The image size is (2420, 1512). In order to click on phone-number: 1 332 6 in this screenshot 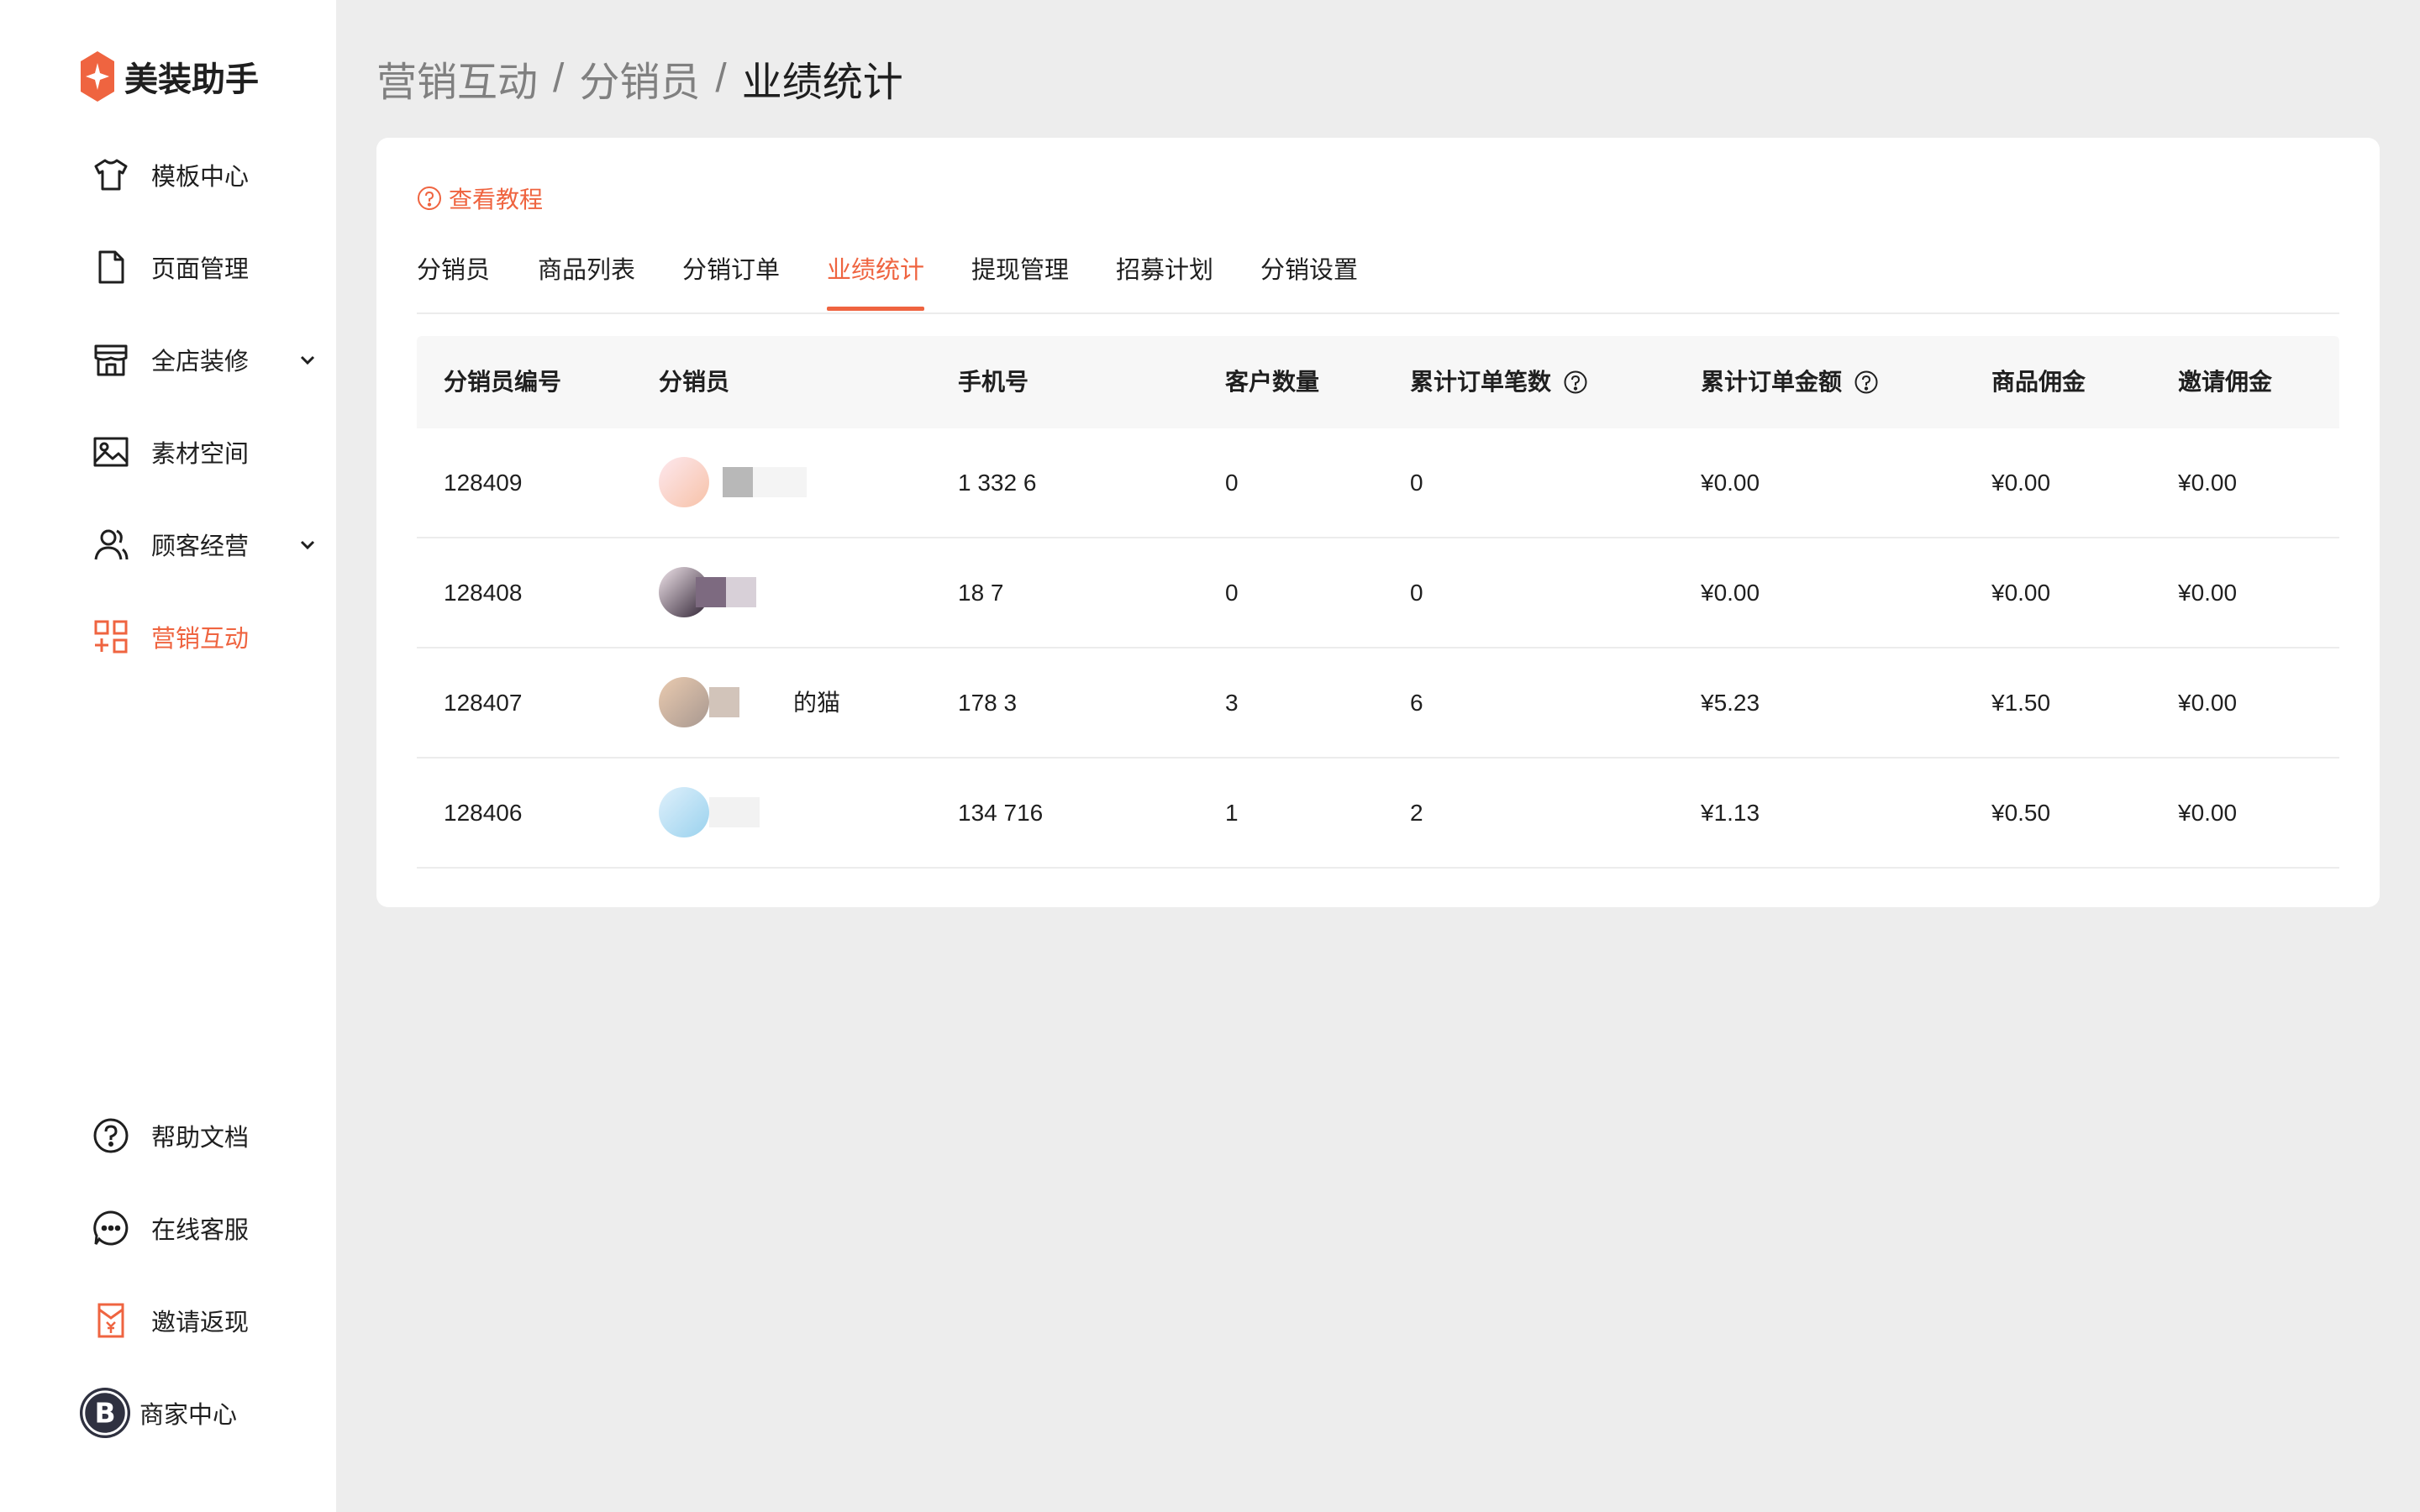, I will do `click(997, 483)`.